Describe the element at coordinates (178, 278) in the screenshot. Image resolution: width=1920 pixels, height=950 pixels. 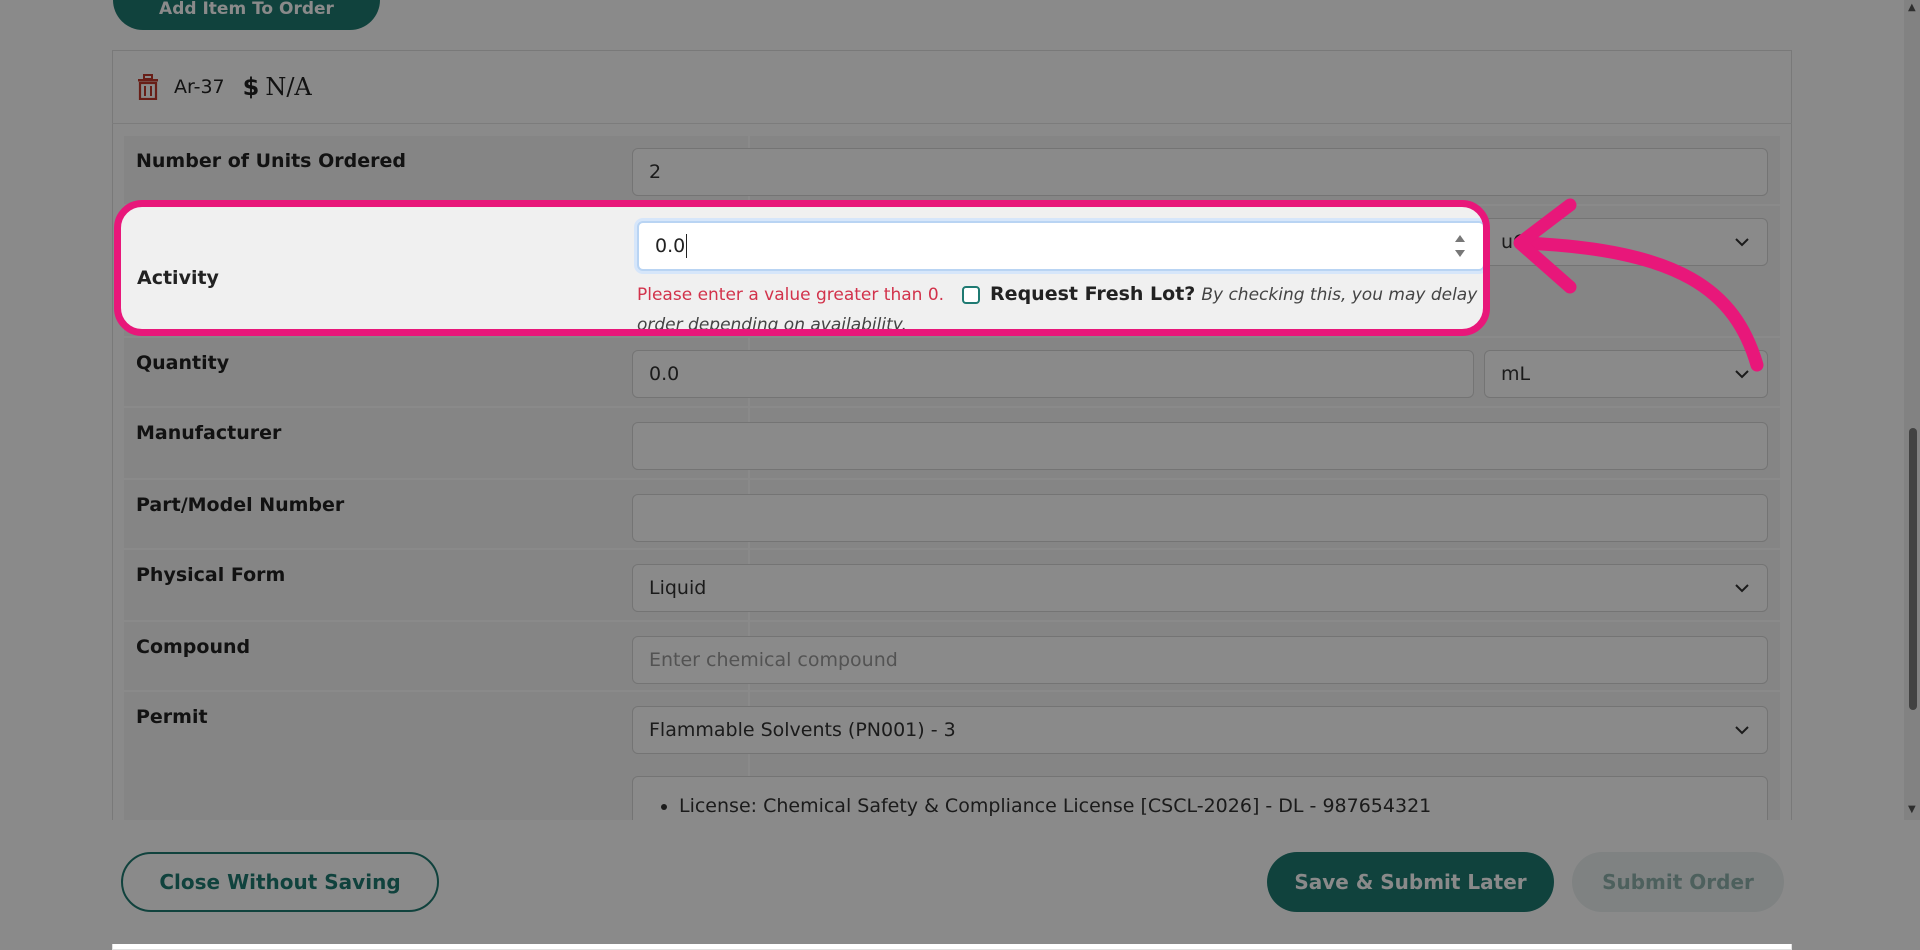
I see `activity-label: Activity` at that location.